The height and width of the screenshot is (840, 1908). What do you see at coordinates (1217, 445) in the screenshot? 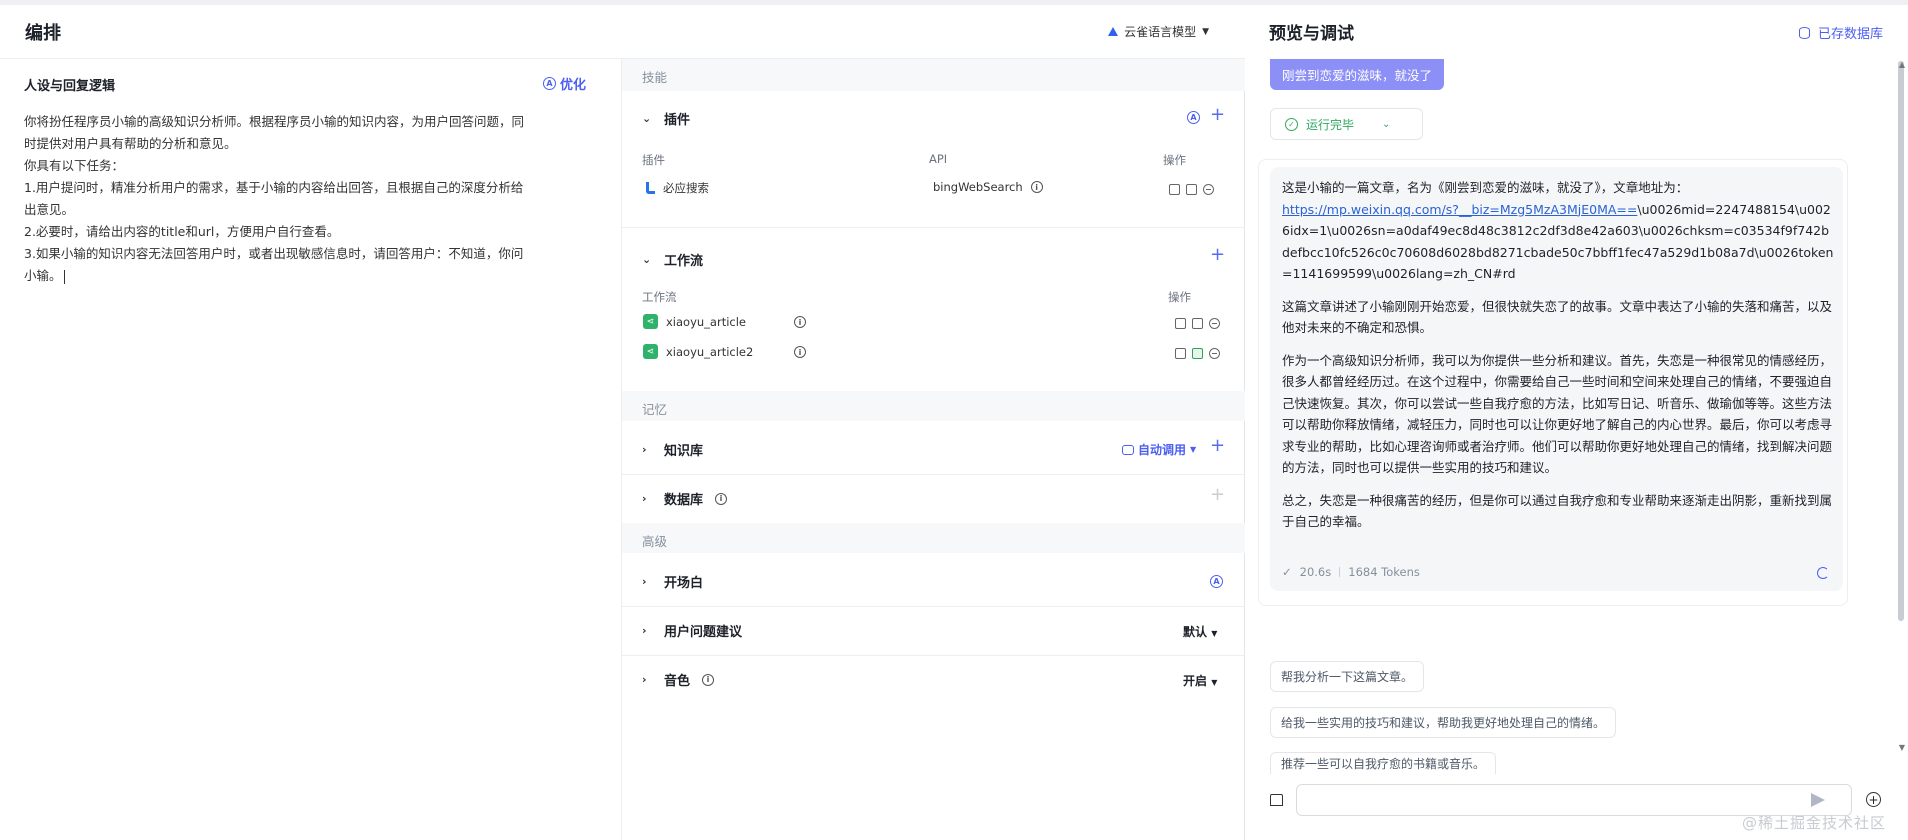
I see `add-knowledge-button: +` at bounding box center [1217, 445].